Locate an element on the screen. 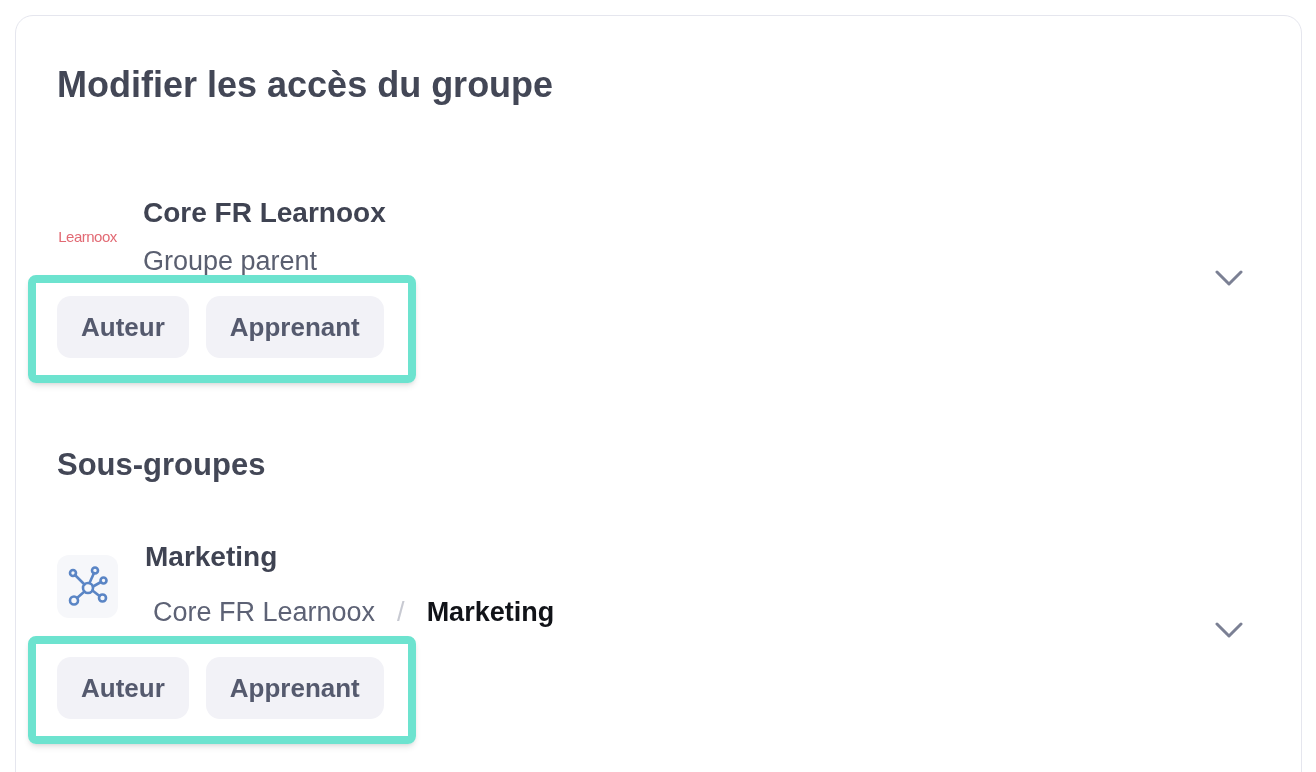 The image size is (1316, 772). section-heading: Sous-groupes is located at coordinates (161, 465).